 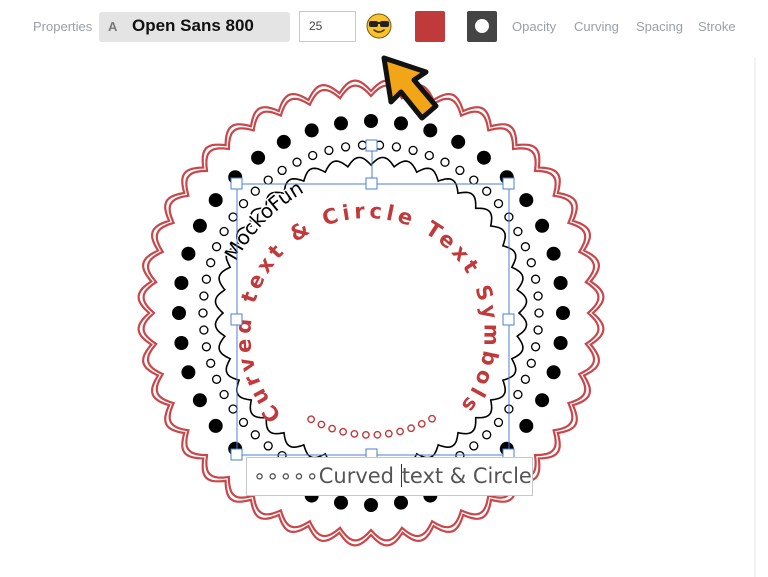 I want to click on outline-color-swatch, so click(x=482, y=26).